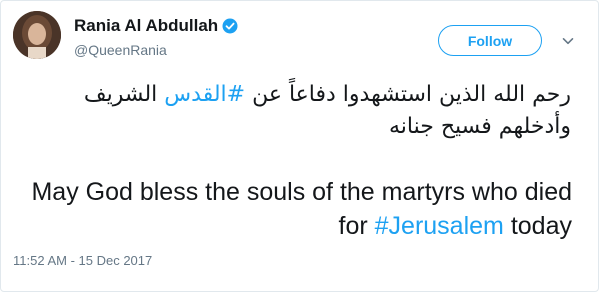  What do you see at coordinates (156, 50) in the screenshot?
I see `user-handle: @QueenRania` at bounding box center [156, 50].